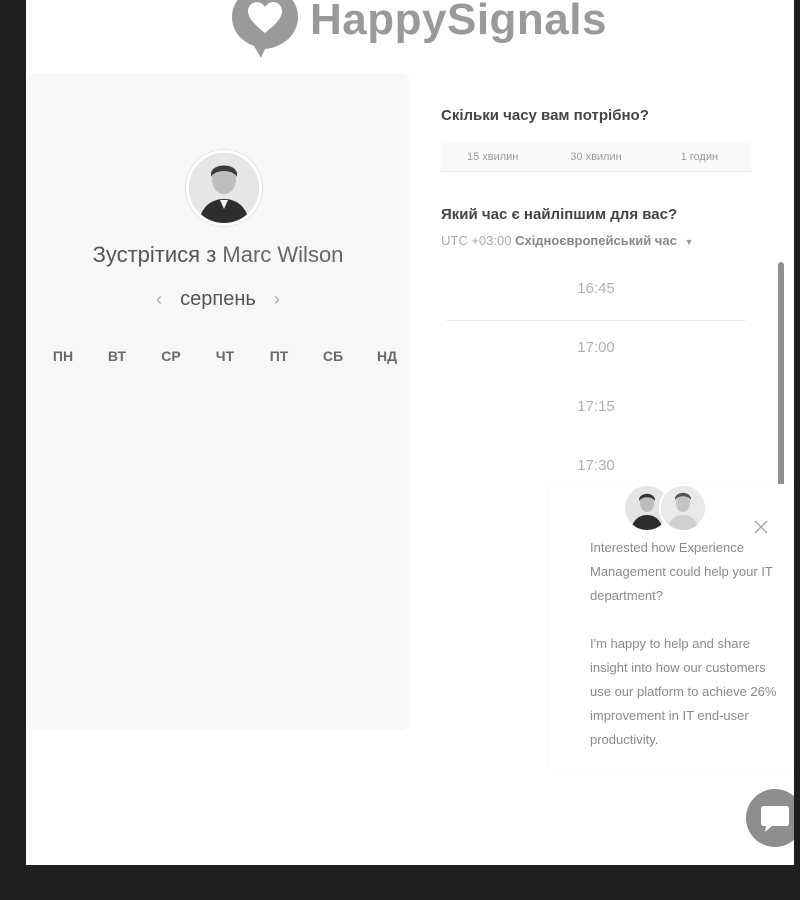 The image size is (800, 900). I want to click on weekday-mon: ПН, so click(63, 356).